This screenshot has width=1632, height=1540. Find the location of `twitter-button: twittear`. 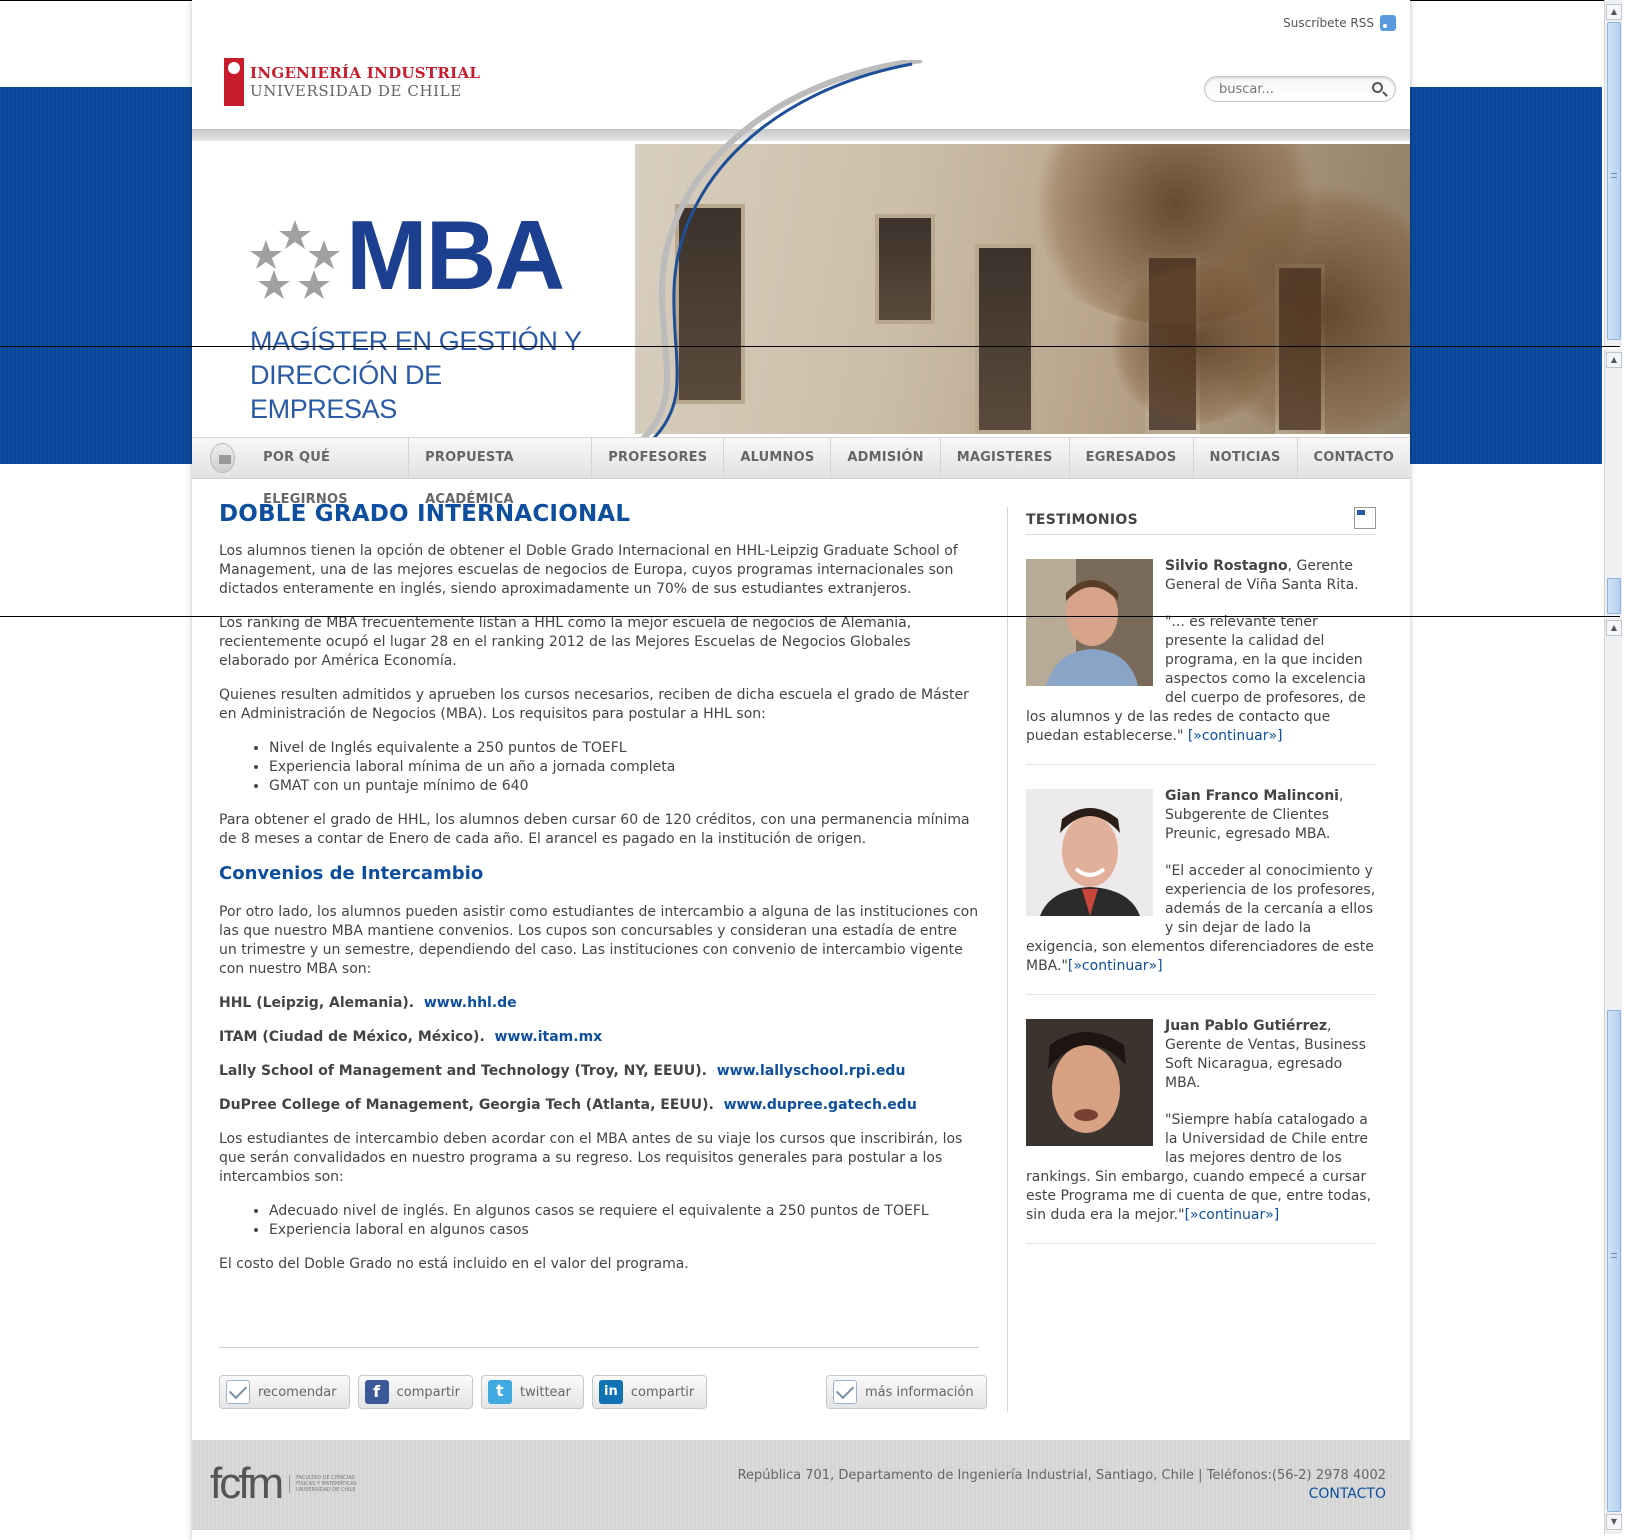

twitter-button: twittear is located at coordinates (532, 1392).